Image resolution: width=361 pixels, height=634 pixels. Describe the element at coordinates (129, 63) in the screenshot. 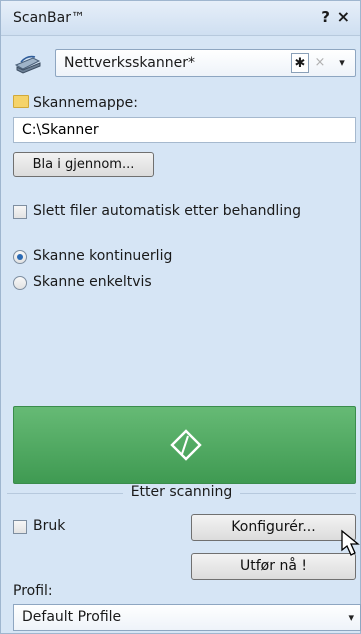

I see `scanner-value: Nettverksskanner*` at that location.